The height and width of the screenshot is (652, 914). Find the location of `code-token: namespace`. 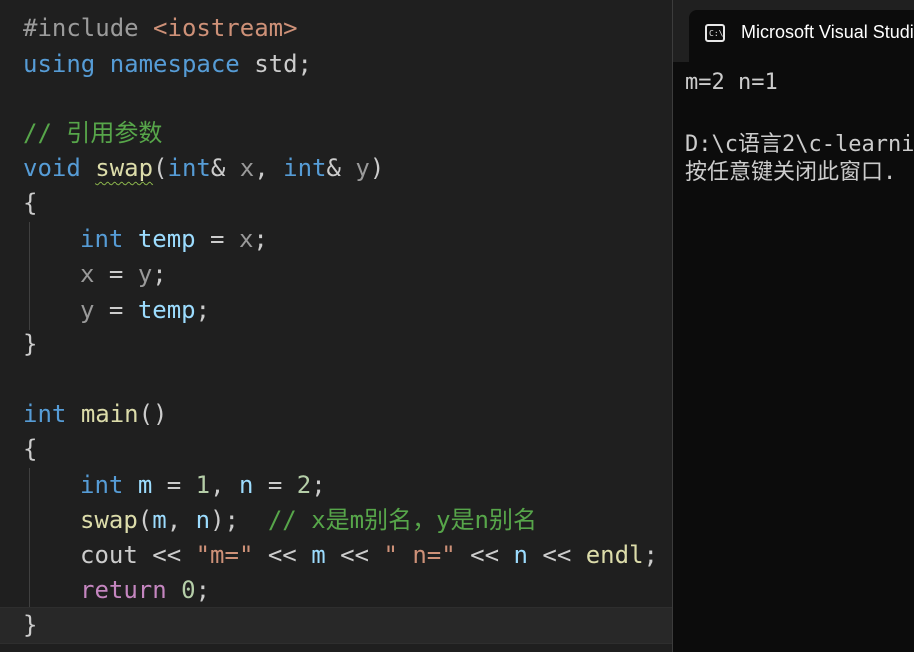

code-token: namespace is located at coordinates (174, 64).